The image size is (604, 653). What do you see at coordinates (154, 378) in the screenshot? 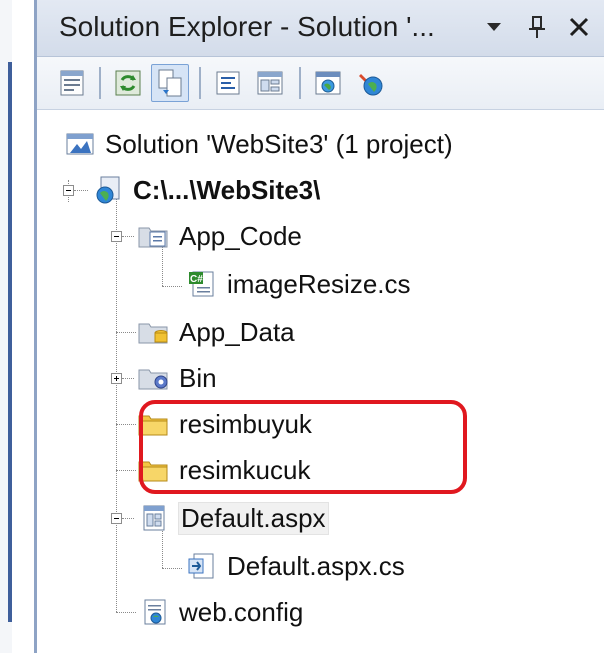
I see `bin-folder-icon` at bounding box center [154, 378].